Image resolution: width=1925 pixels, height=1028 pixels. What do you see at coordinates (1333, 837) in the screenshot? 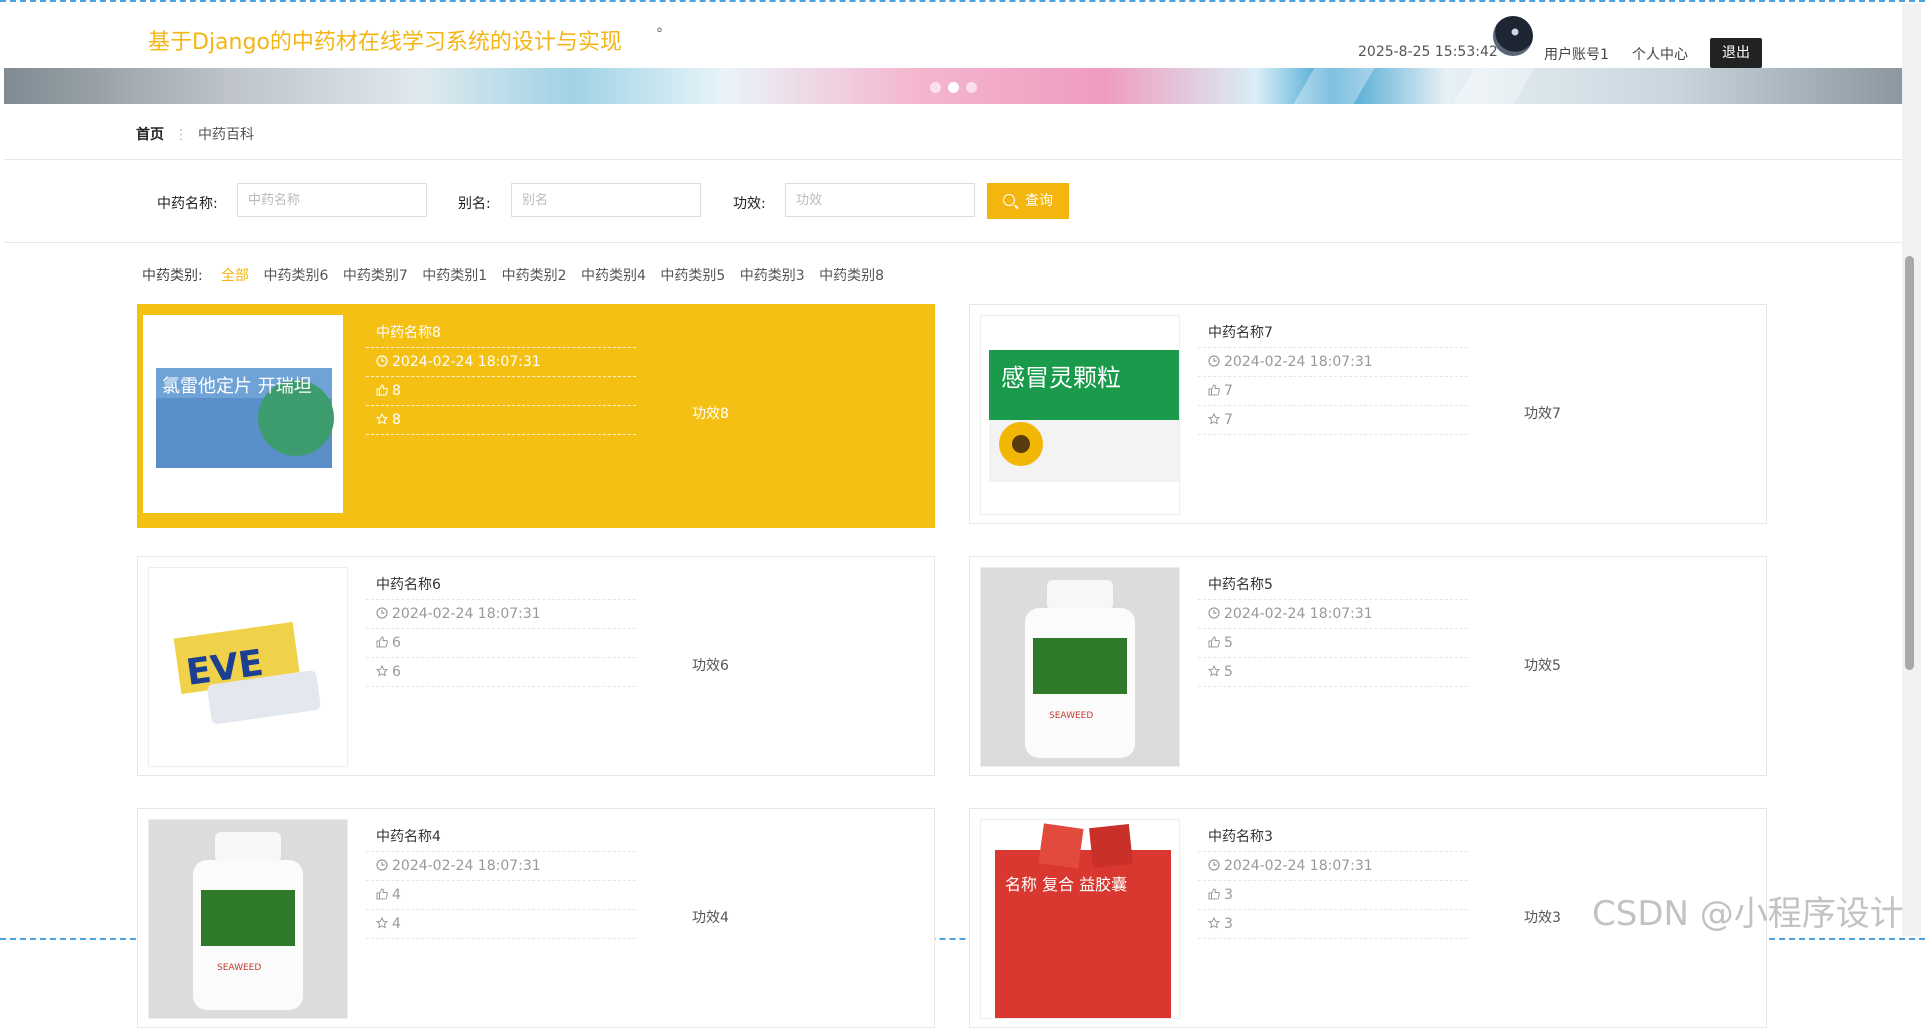
I see `herb-name: 中药名称3` at bounding box center [1333, 837].